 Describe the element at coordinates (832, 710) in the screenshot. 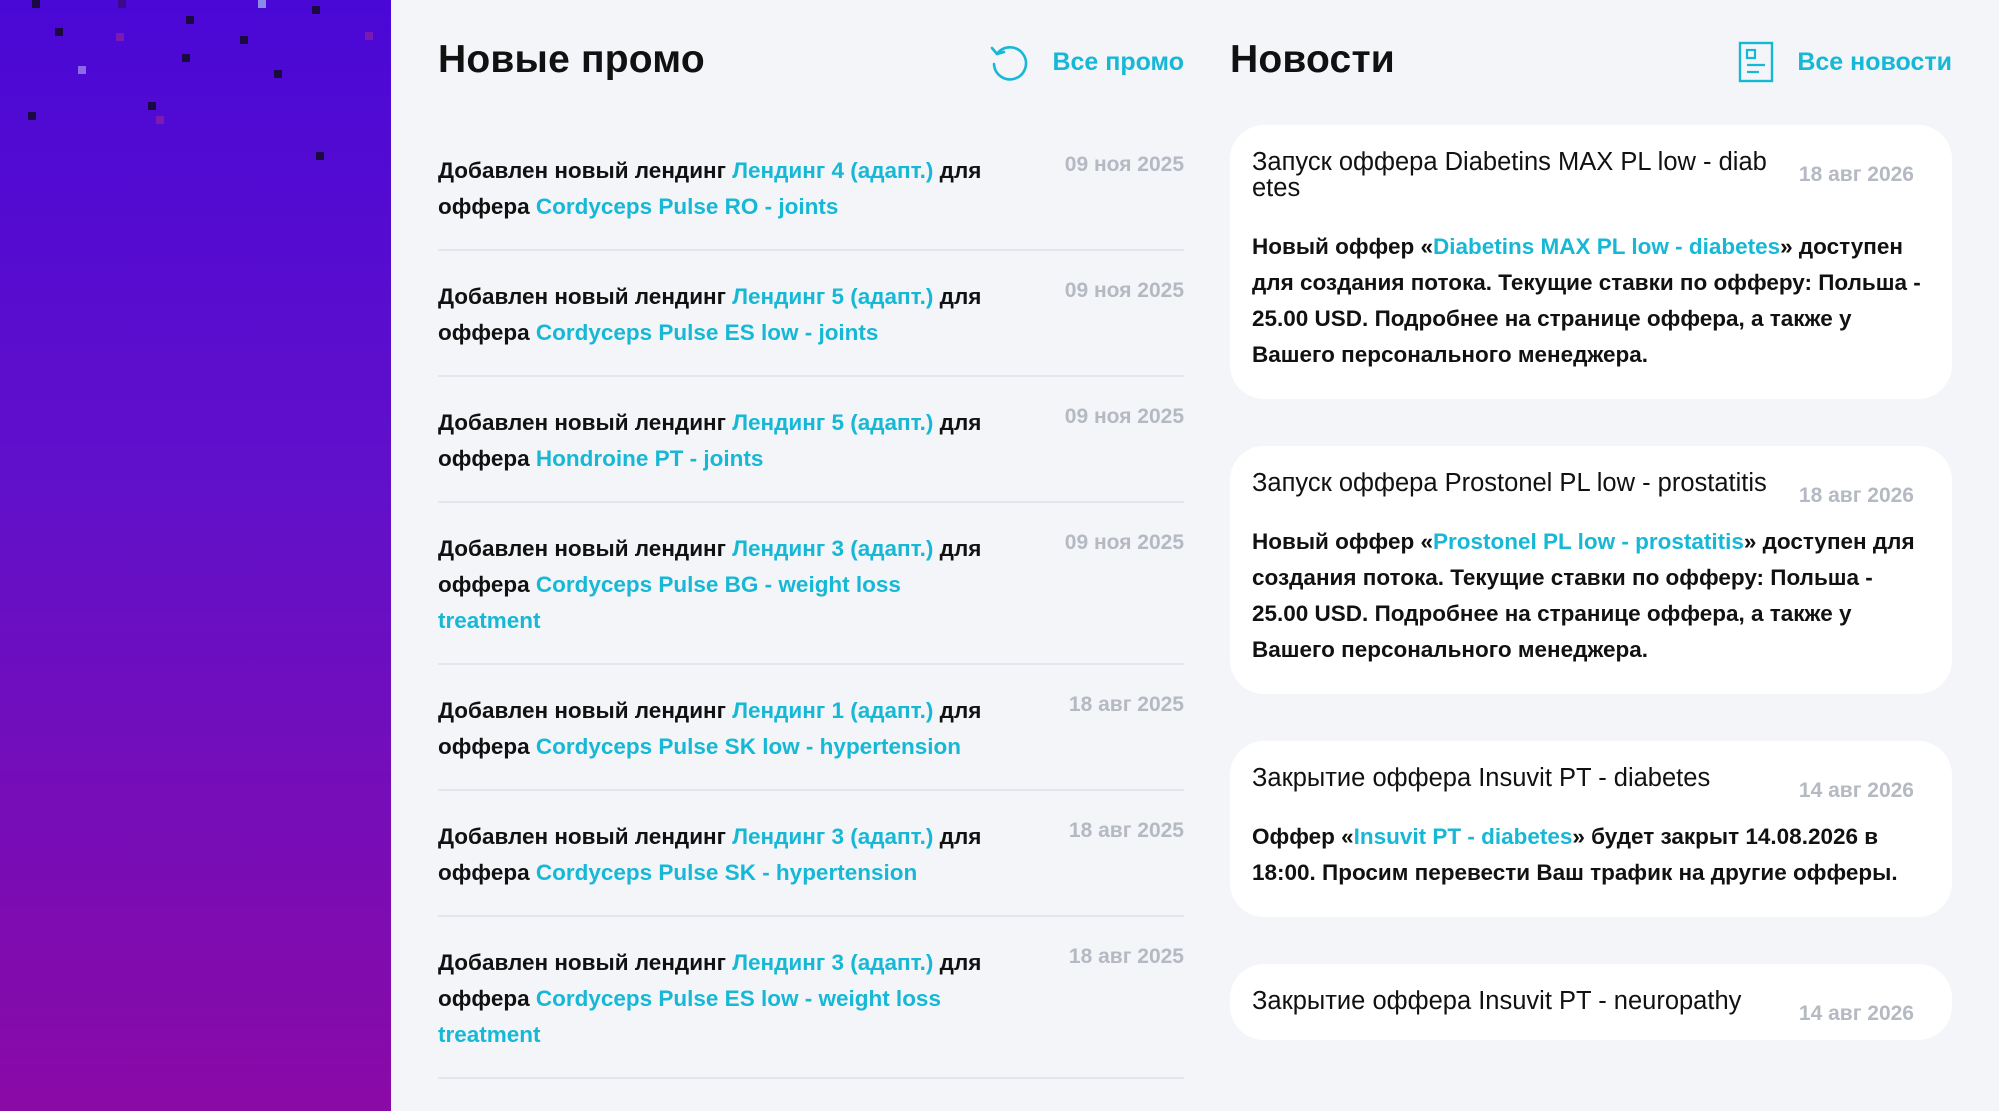

I see `promo-landing-link: Лендинг 1 (адапт.)` at that location.